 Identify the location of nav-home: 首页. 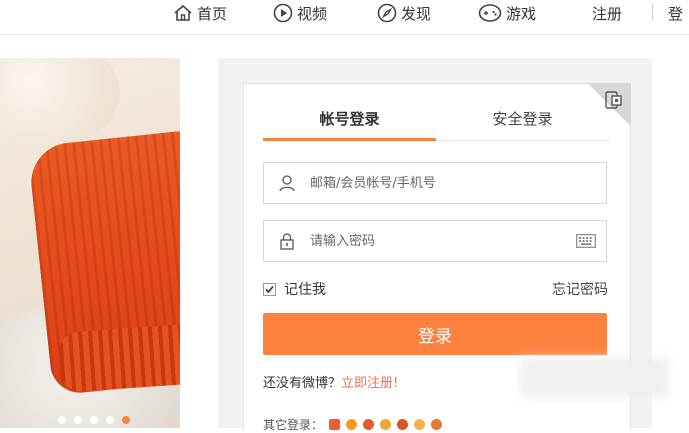
(200, 13).